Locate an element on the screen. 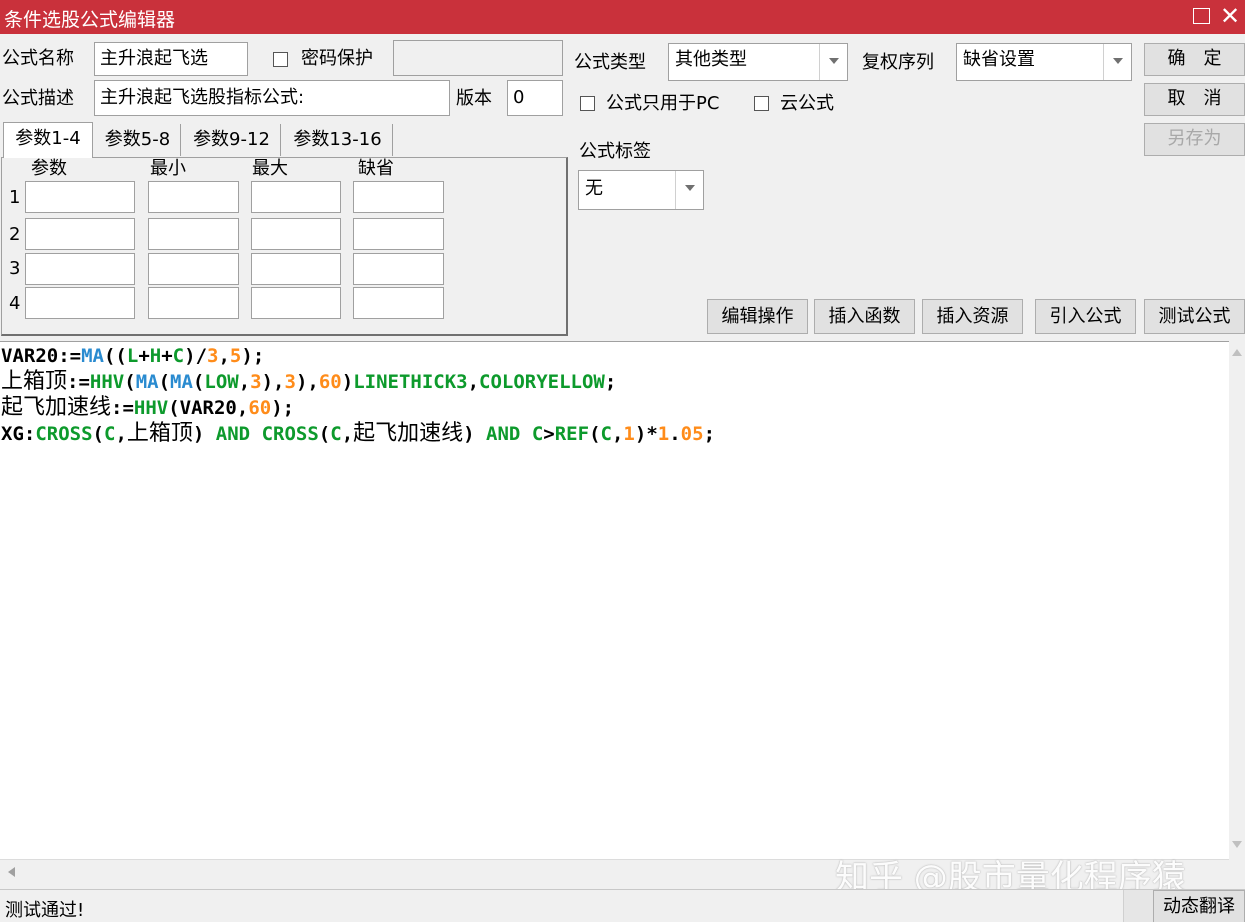 The height and width of the screenshot is (922, 1245). scroll-left-icon is located at coordinates (11, 872).